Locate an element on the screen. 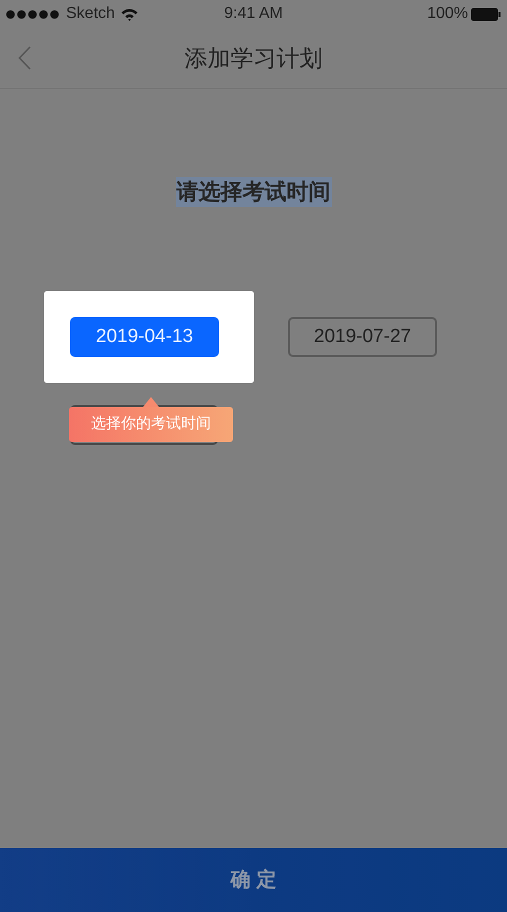  section-heading: 请选择考试时间 is located at coordinates (254, 192).